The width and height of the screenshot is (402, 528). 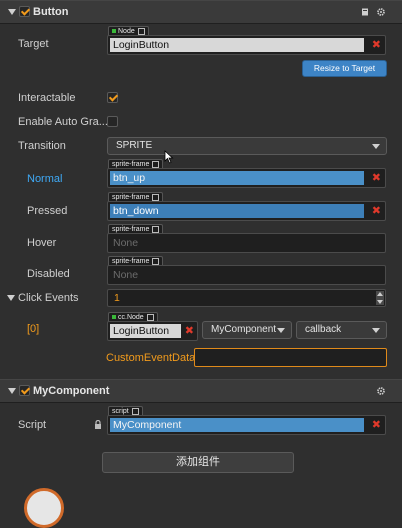 I want to click on pressed-label: Pressed, so click(x=47, y=211).